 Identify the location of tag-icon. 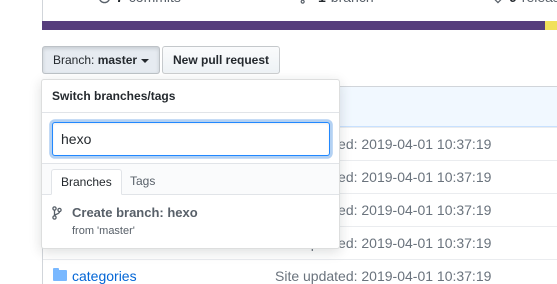
(497, 2).